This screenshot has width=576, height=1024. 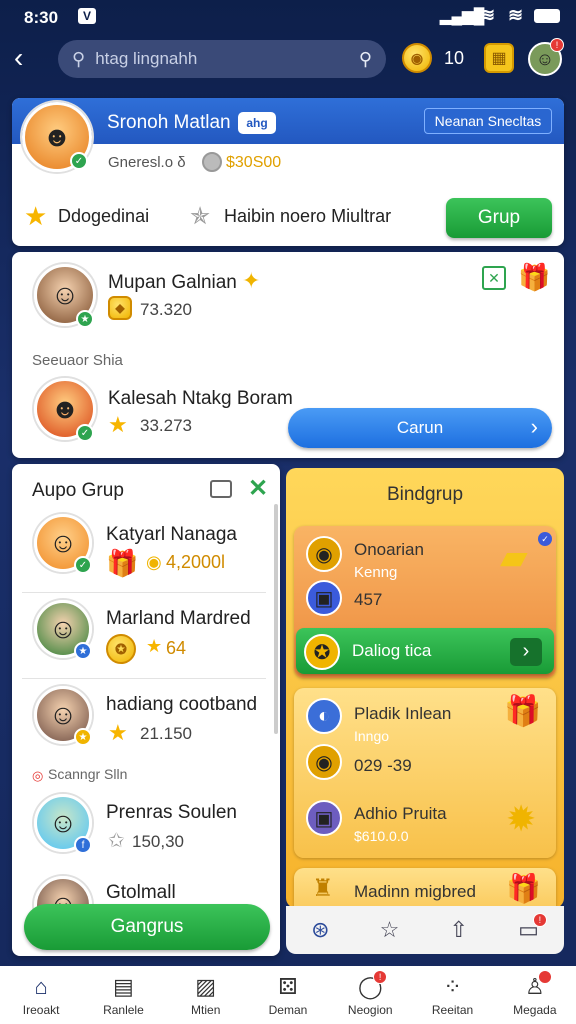 What do you see at coordinates (200, 216) in the screenshot?
I see `badge-star-icon: ✯` at bounding box center [200, 216].